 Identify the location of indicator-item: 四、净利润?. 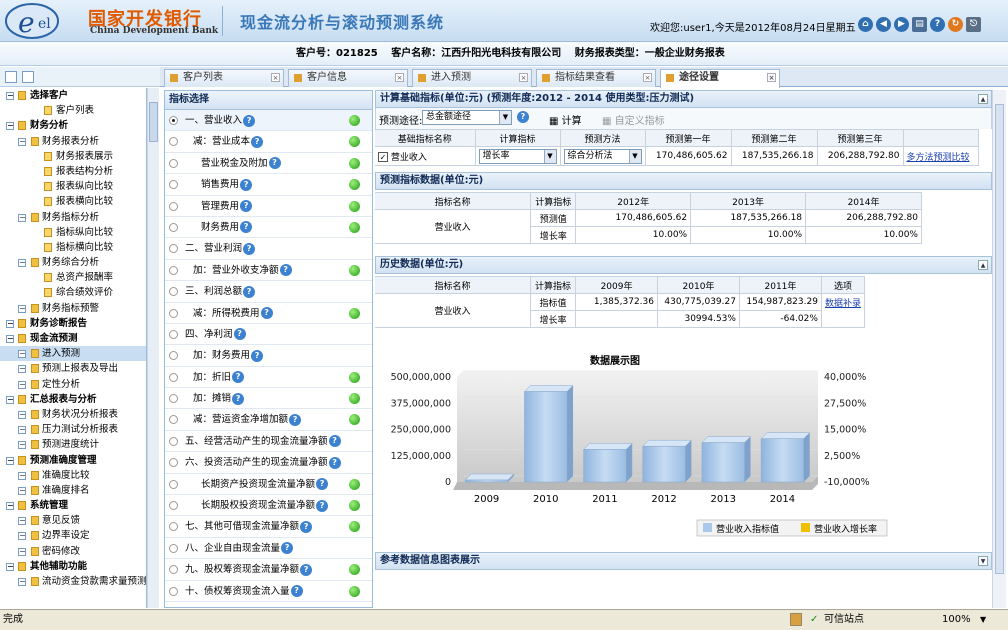
(268, 335).